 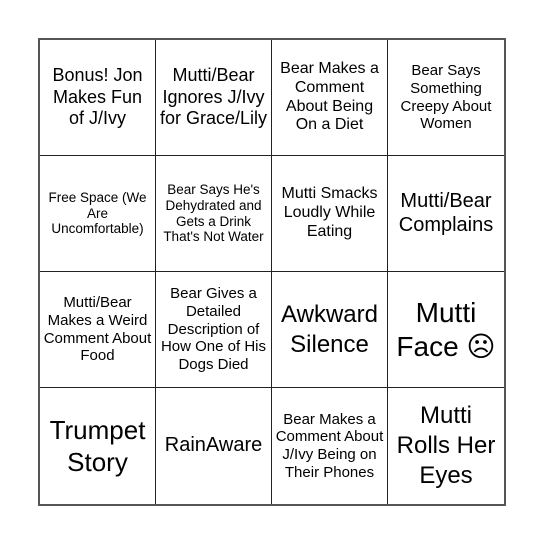 I want to click on bingo-cell: Mutti Rolls Her Eyes, so click(x=446, y=446).